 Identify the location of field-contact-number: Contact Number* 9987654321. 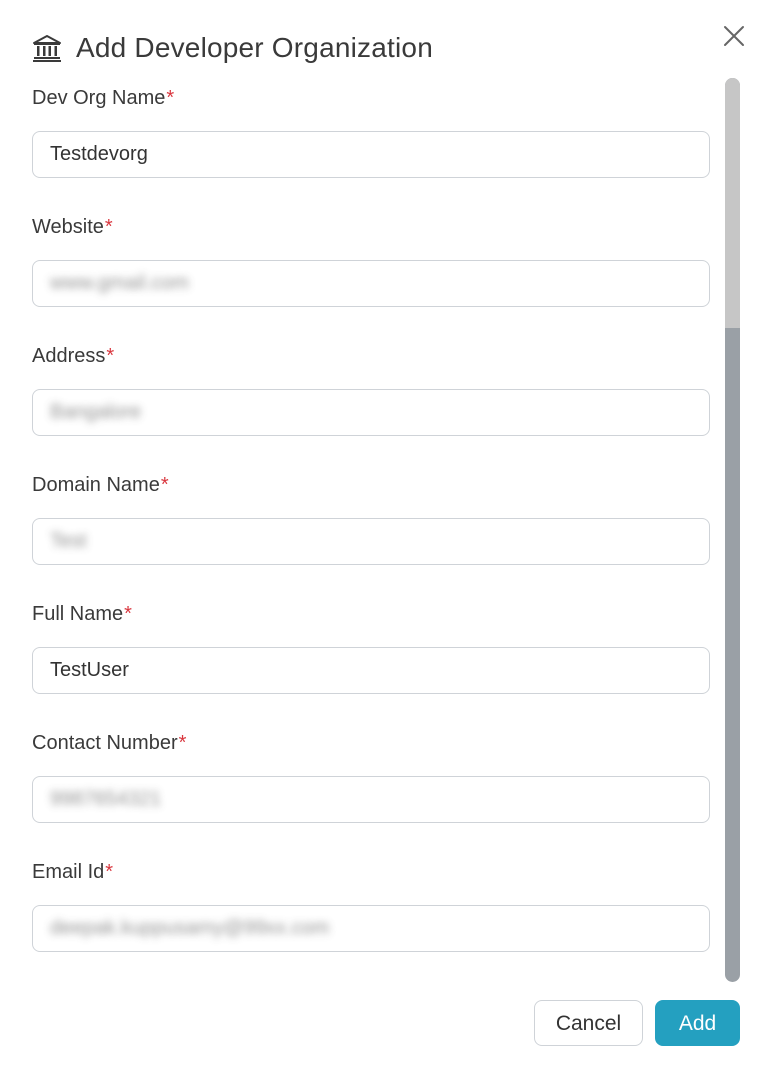
(371, 776).